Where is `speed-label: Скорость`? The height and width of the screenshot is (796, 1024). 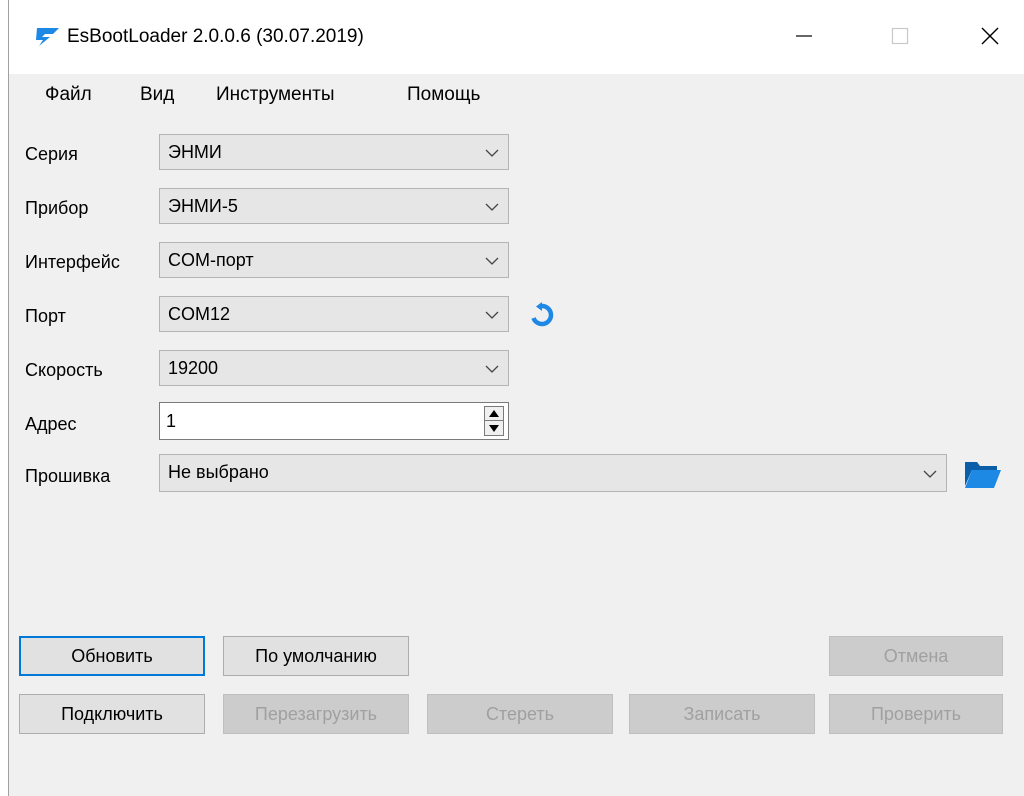
speed-label: Скорость is located at coordinates (64, 370).